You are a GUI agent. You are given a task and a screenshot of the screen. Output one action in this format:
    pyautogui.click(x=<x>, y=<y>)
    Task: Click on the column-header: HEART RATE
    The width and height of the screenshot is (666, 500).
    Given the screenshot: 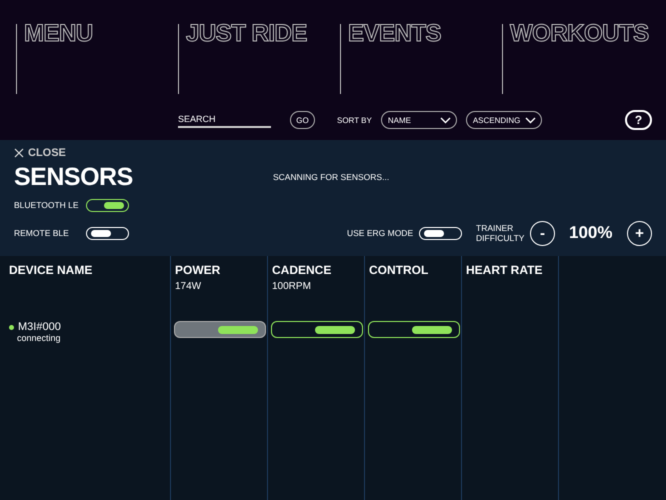 What is the action you would take?
    pyautogui.click(x=505, y=270)
    